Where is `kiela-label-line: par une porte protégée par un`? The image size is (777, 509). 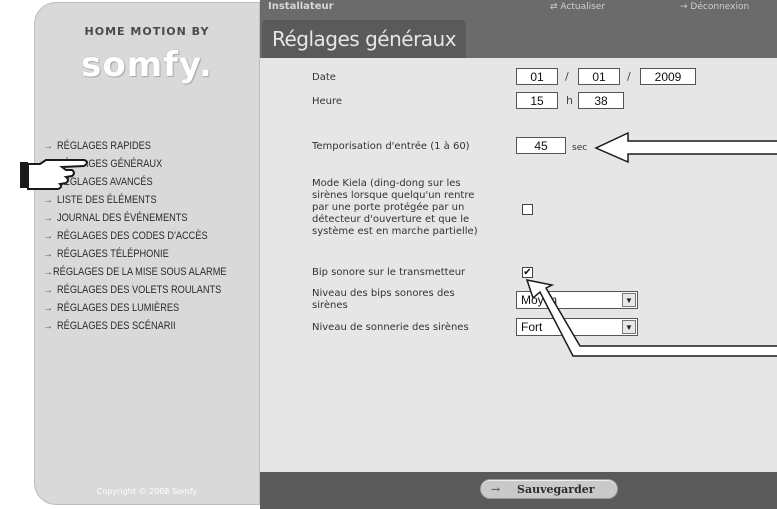 kiela-label-line: par une porte protégée par un is located at coordinates (388, 207).